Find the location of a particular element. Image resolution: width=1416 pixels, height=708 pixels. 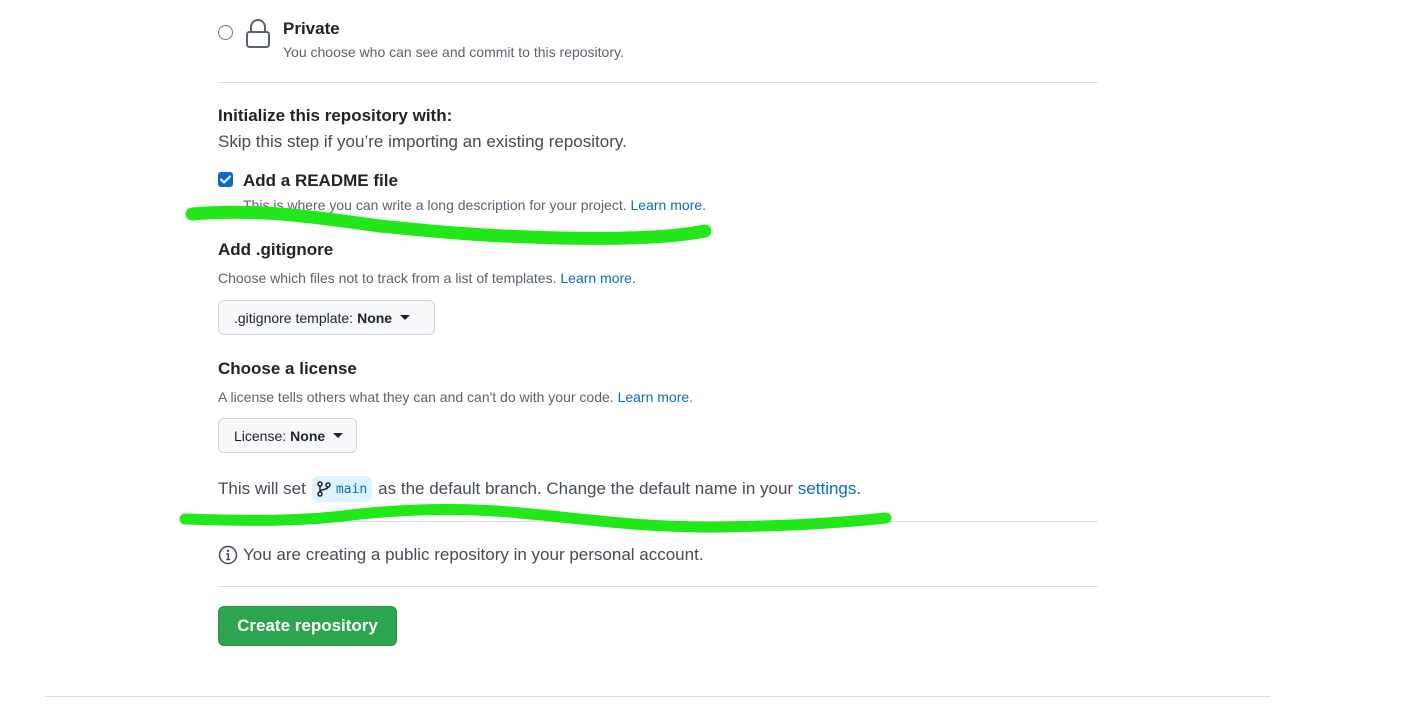

license-title: Choose a license is located at coordinates (287, 368).